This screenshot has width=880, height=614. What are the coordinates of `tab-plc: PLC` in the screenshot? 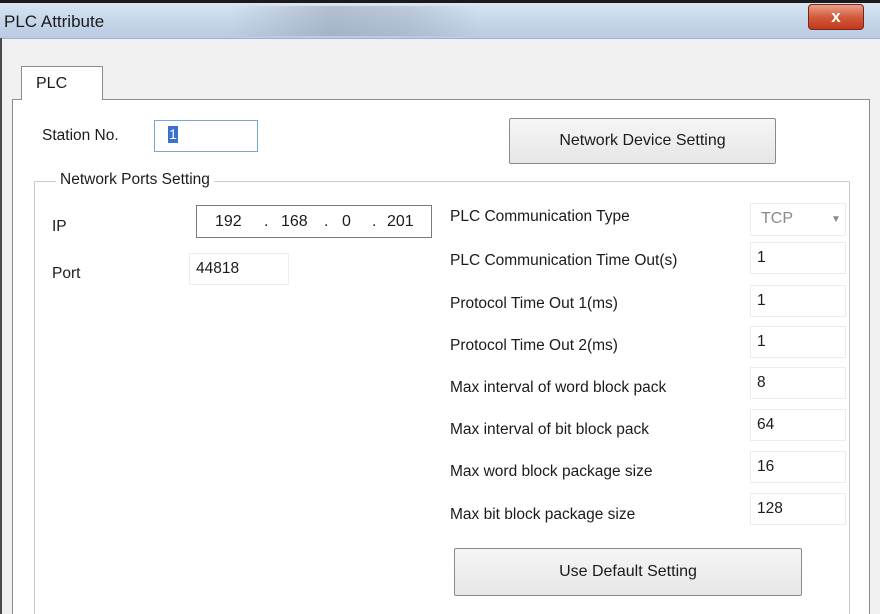 It's located at (62, 83).